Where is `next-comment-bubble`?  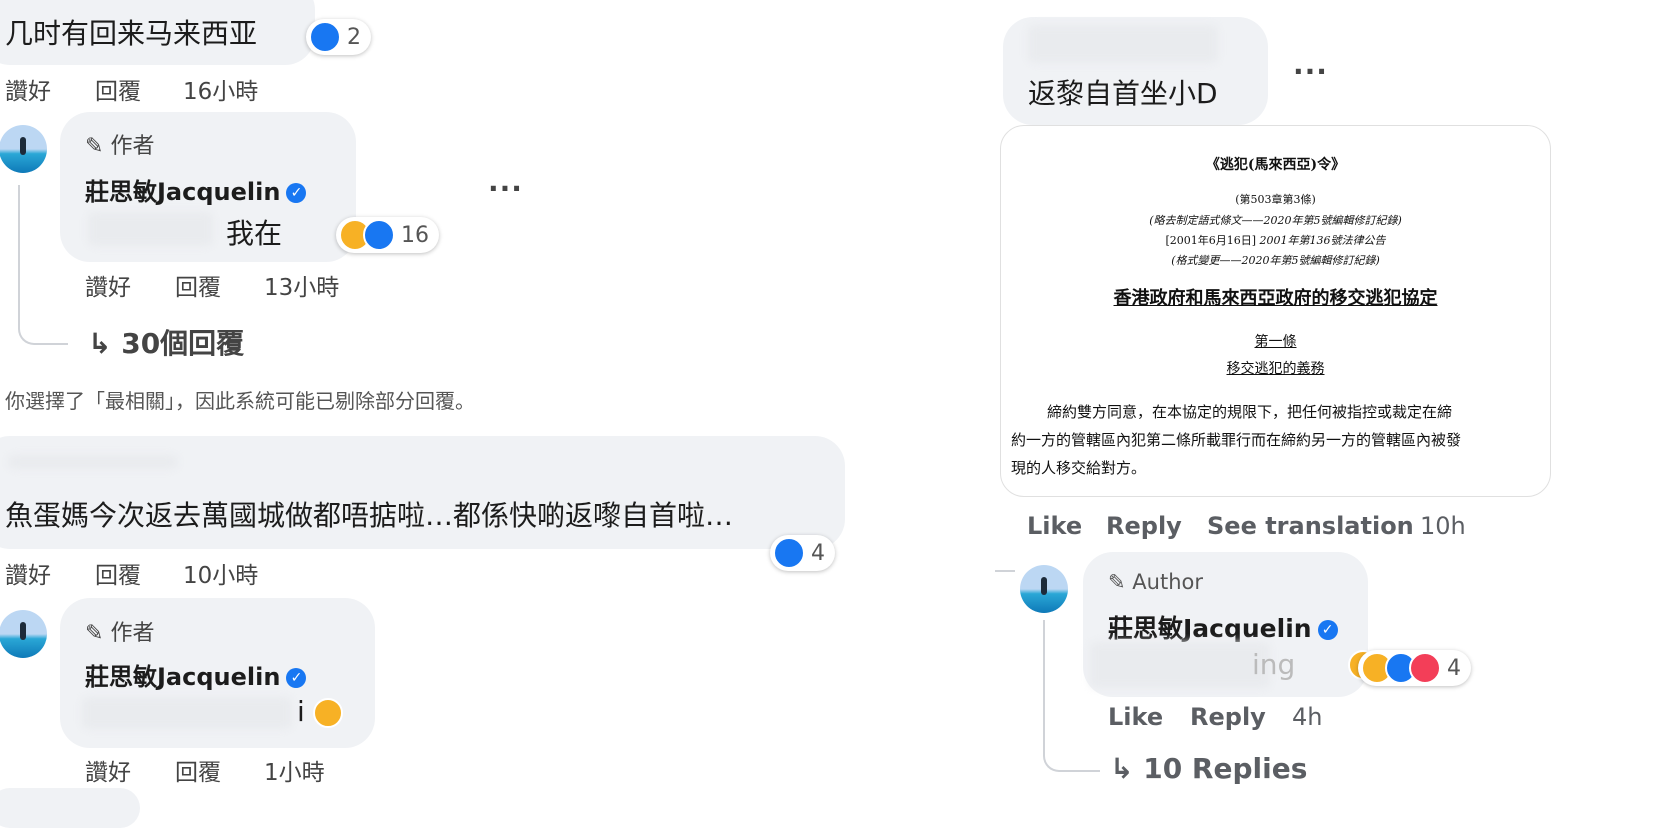 next-comment-bubble is located at coordinates (70, 808).